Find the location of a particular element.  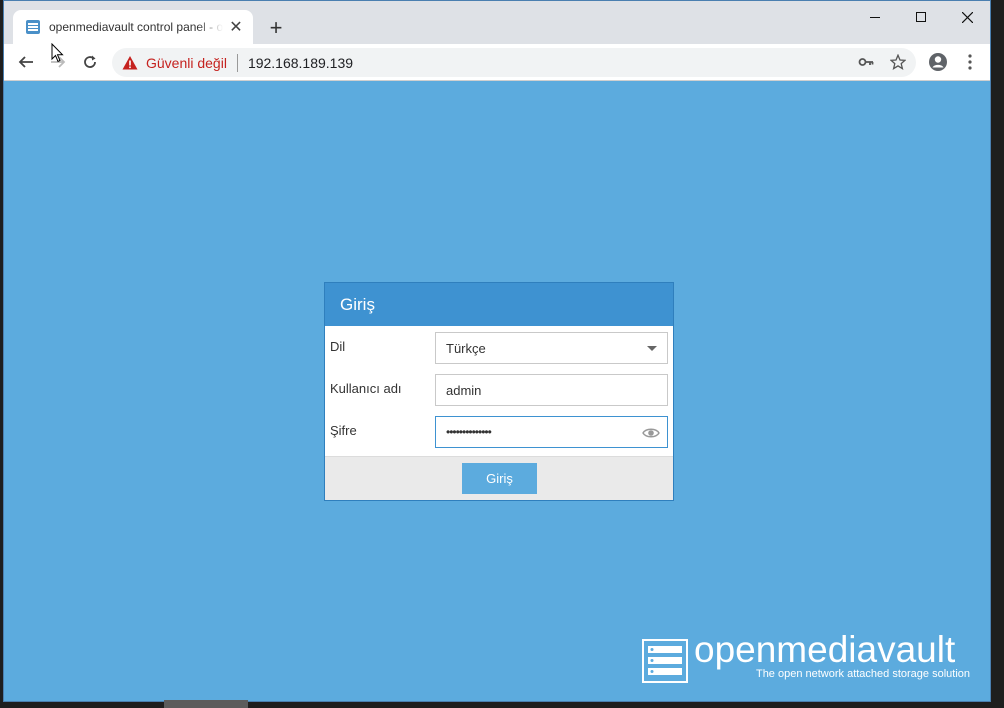

login-dialog-footer: Giriş is located at coordinates (499, 478).